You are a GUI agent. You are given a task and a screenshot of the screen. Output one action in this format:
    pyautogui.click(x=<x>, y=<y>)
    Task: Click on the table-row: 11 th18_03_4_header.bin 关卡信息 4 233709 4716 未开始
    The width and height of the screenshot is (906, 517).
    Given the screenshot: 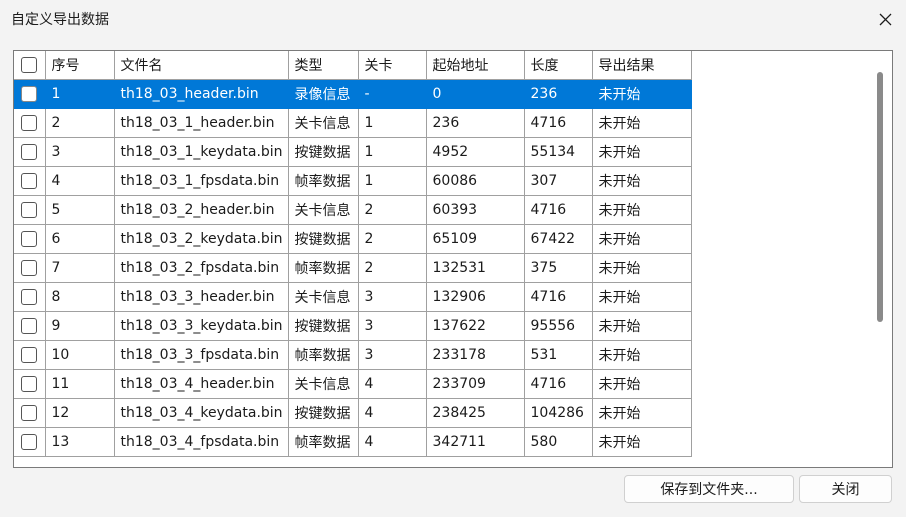 What is the action you would take?
    pyautogui.click(x=353, y=383)
    